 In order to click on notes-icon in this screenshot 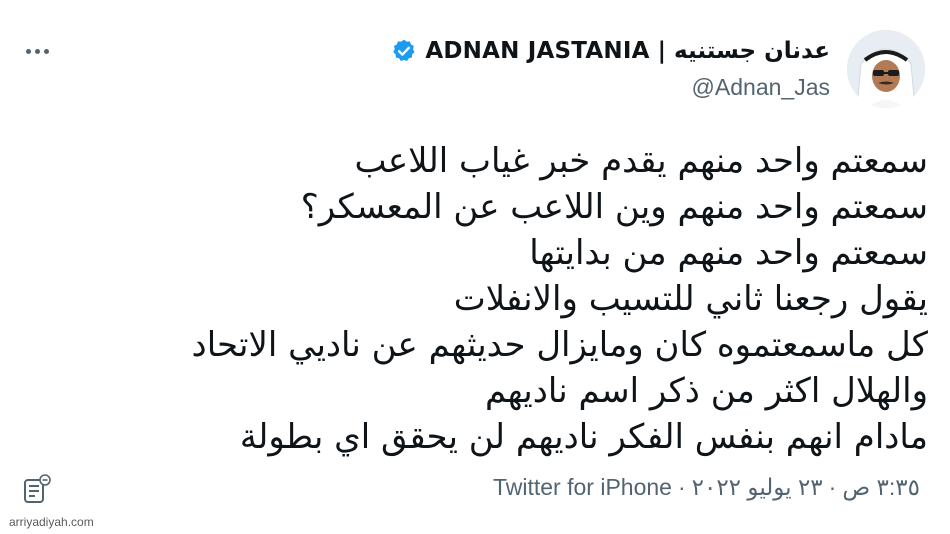, I will do `click(37, 489)`.